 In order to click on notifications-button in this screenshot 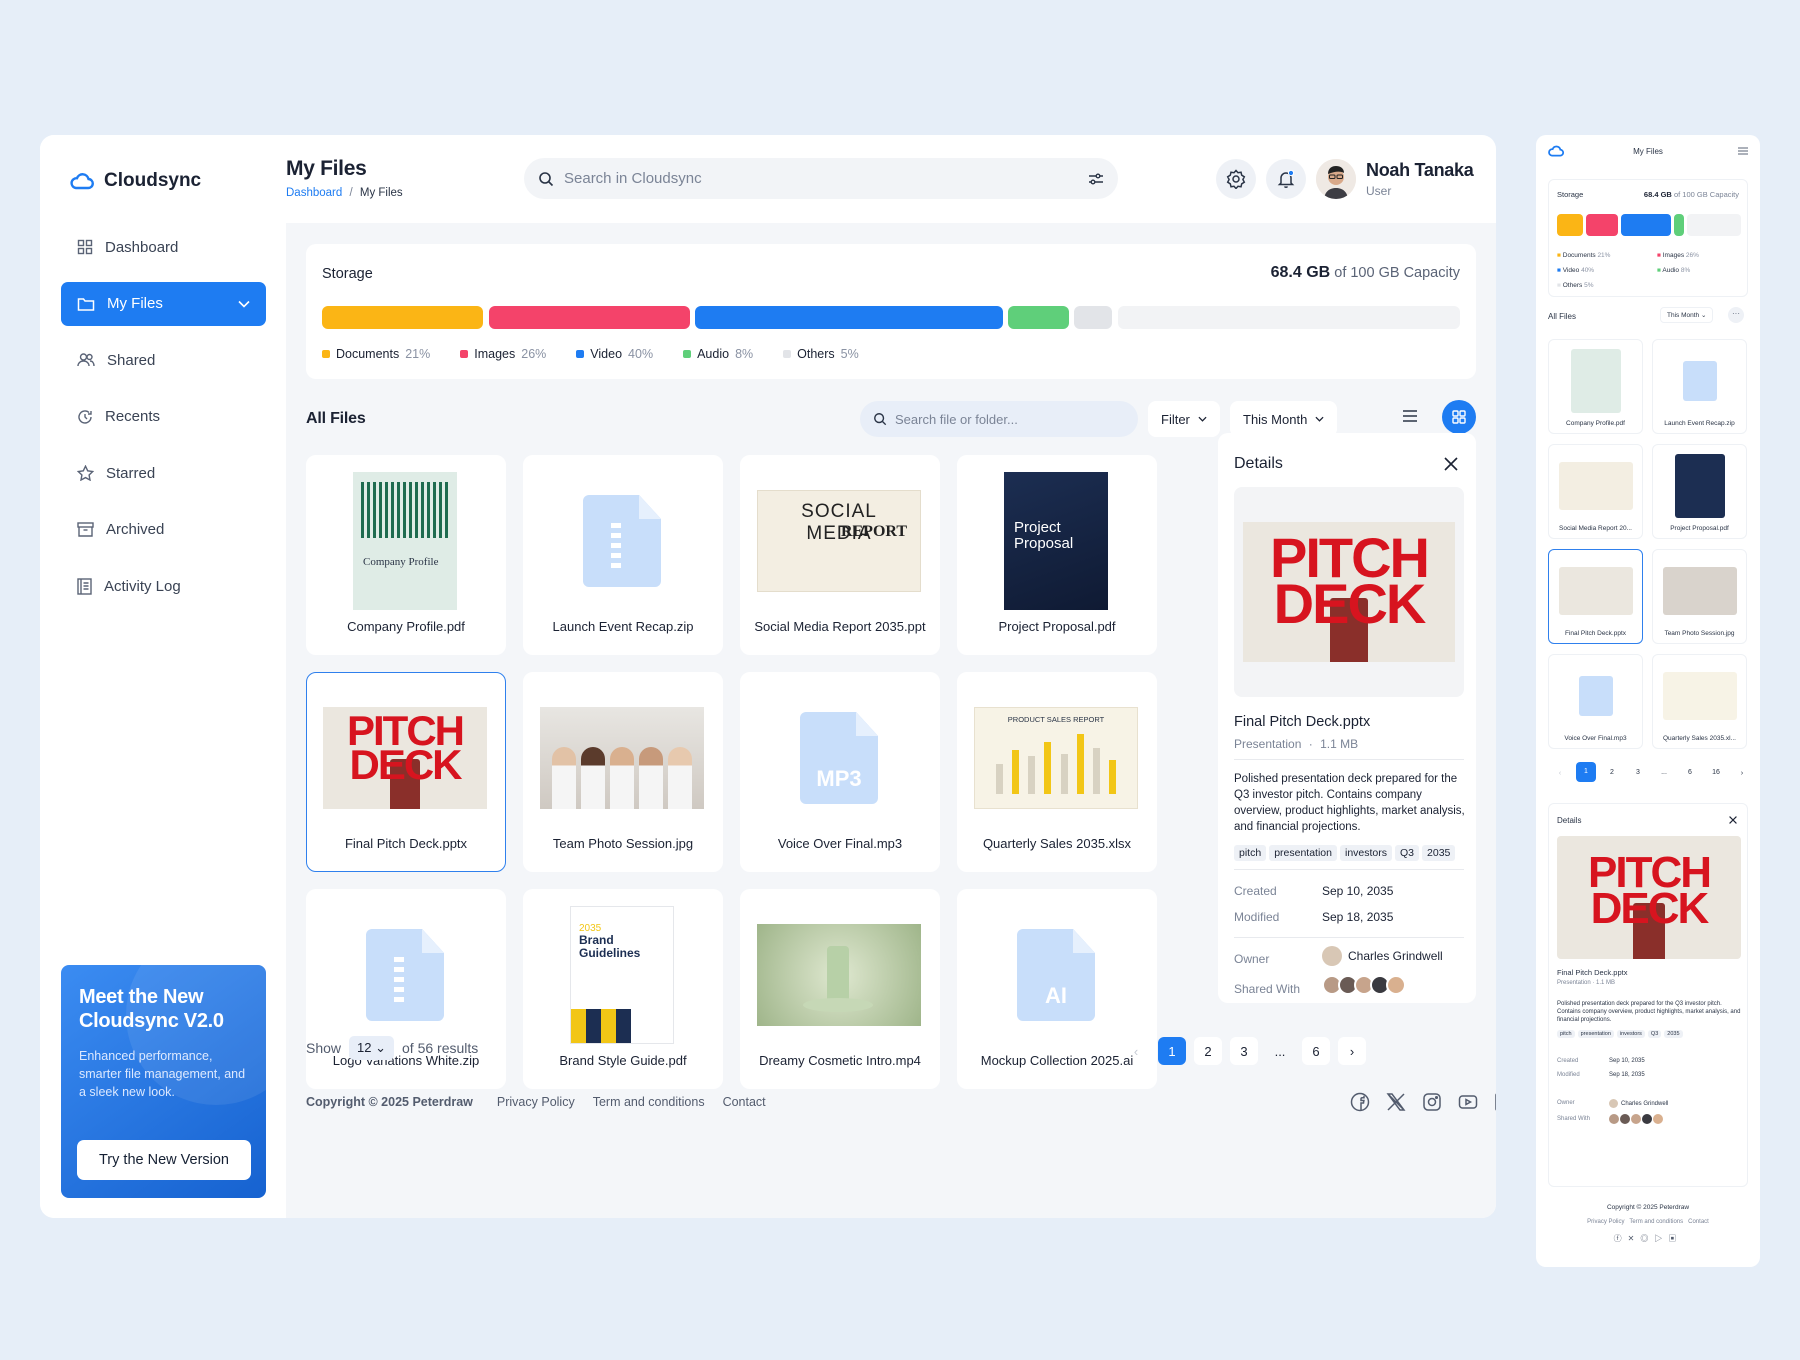, I will do `click(1286, 179)`.